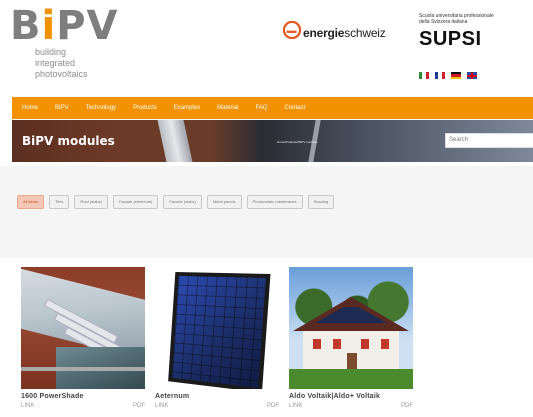 This screenshot has width=533, height=417. What do you see at coordinates (351, 396) in the screenshot?
I see `product-title: Aldo Voltaik|Aldo+ Voltaik` at bounding box center [351, 396].